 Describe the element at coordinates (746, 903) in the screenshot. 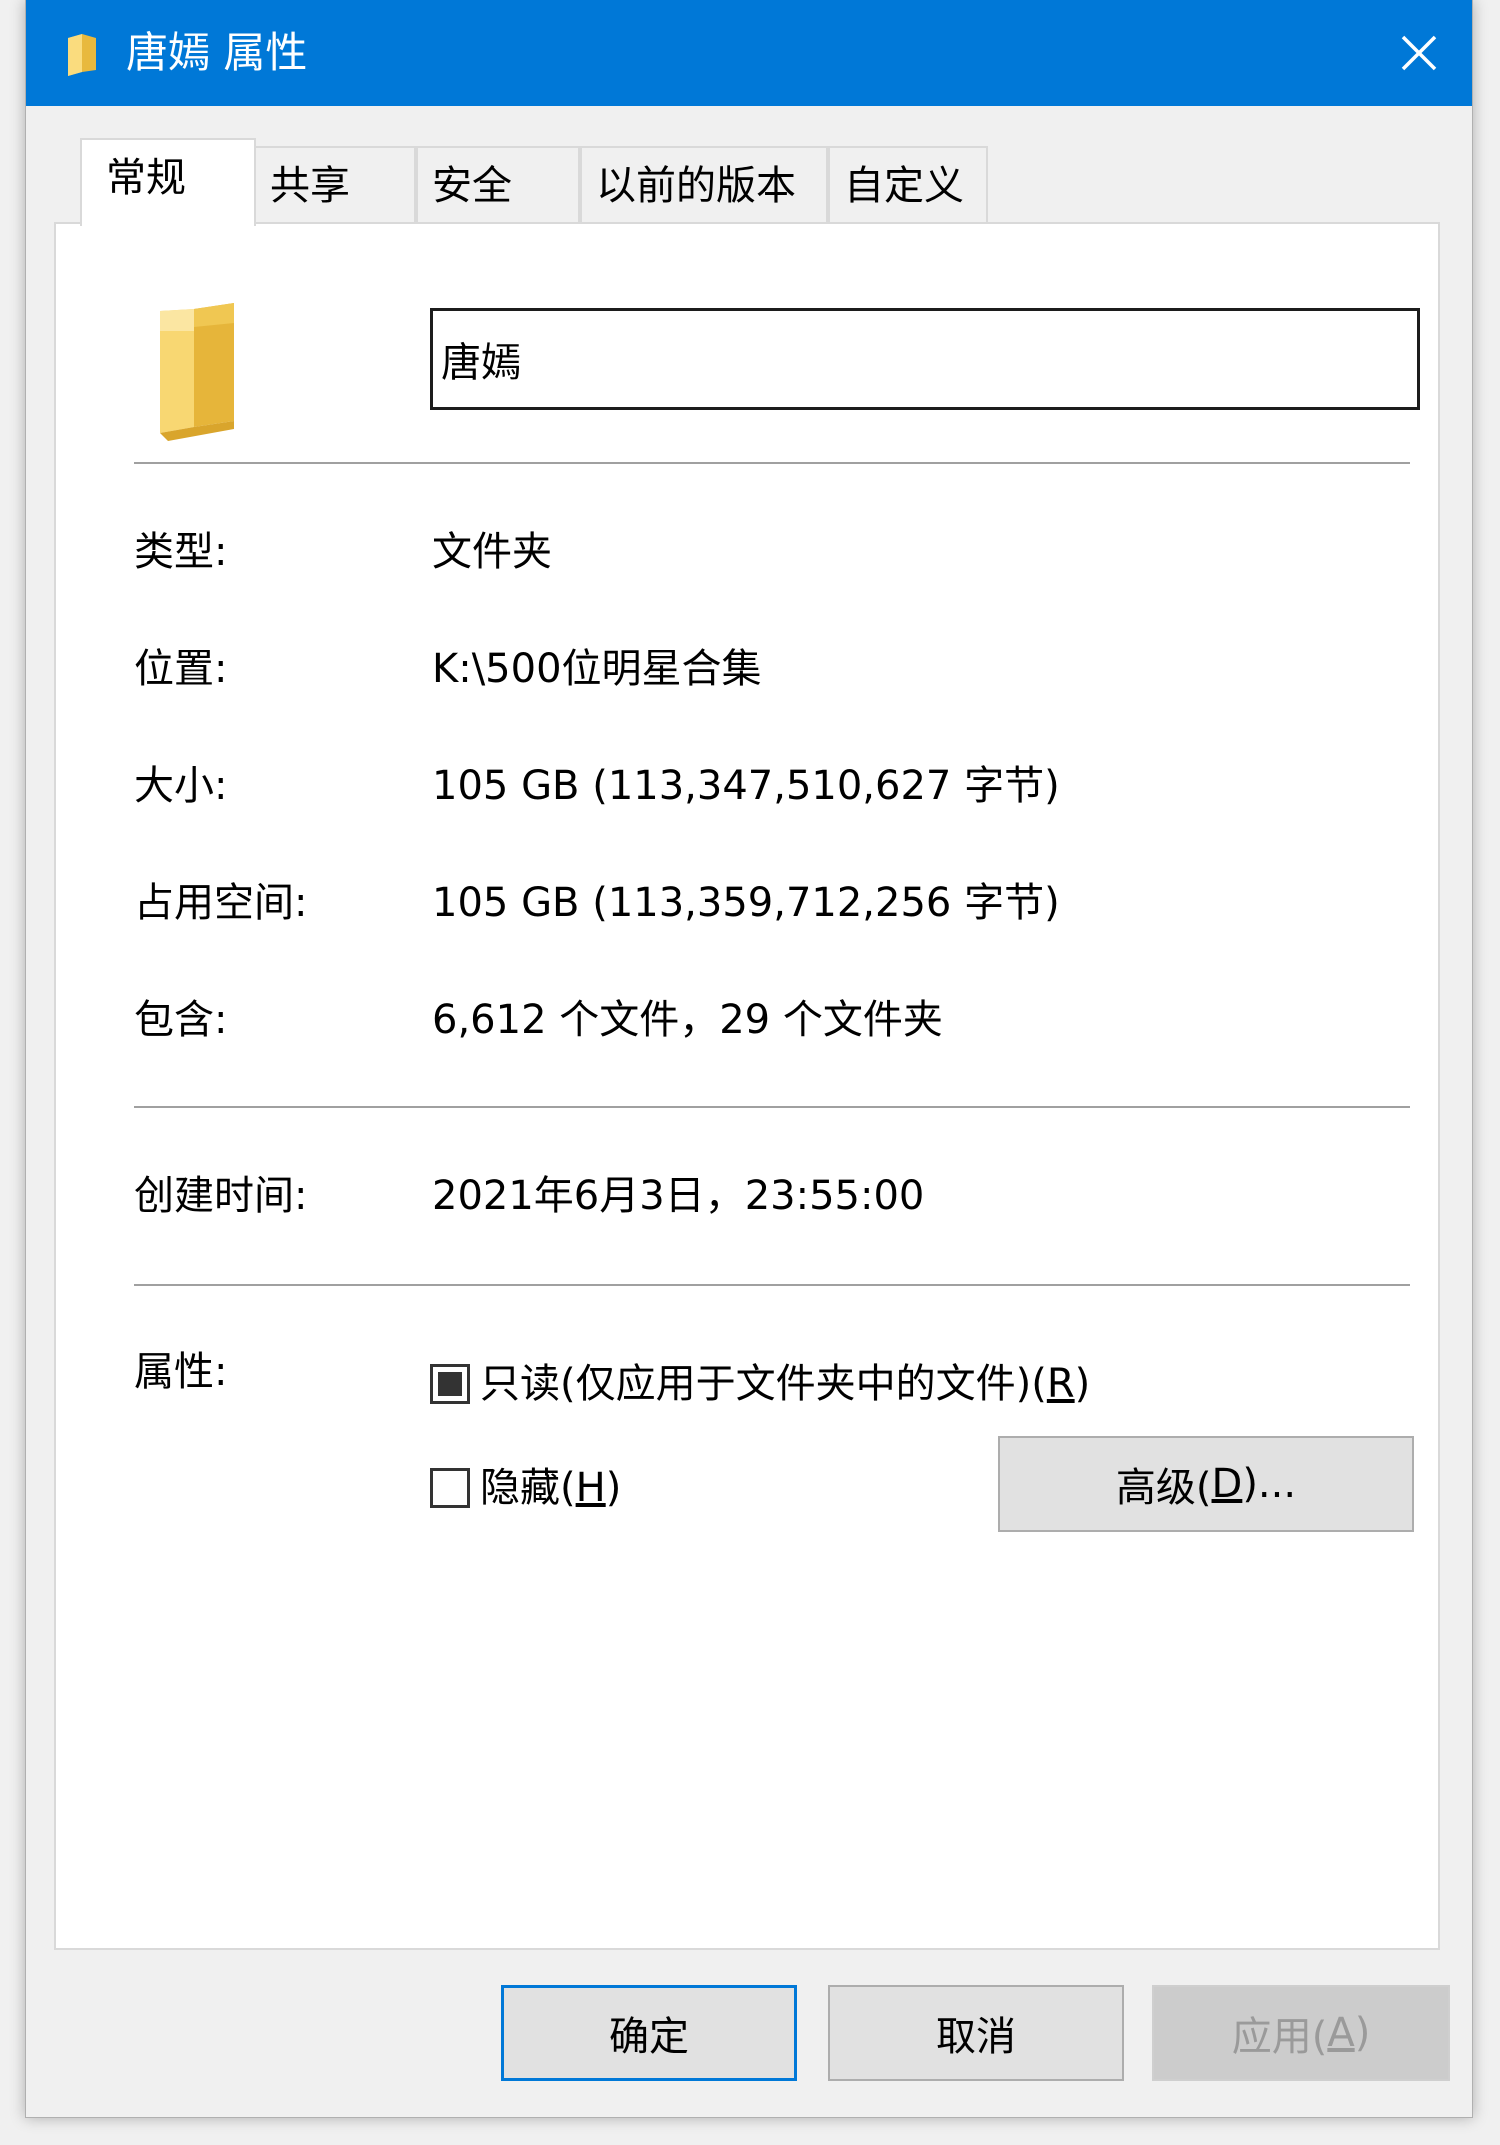

I see `size-on-disk-value: 105 GB (113,359,712,256 字节)` at that location.